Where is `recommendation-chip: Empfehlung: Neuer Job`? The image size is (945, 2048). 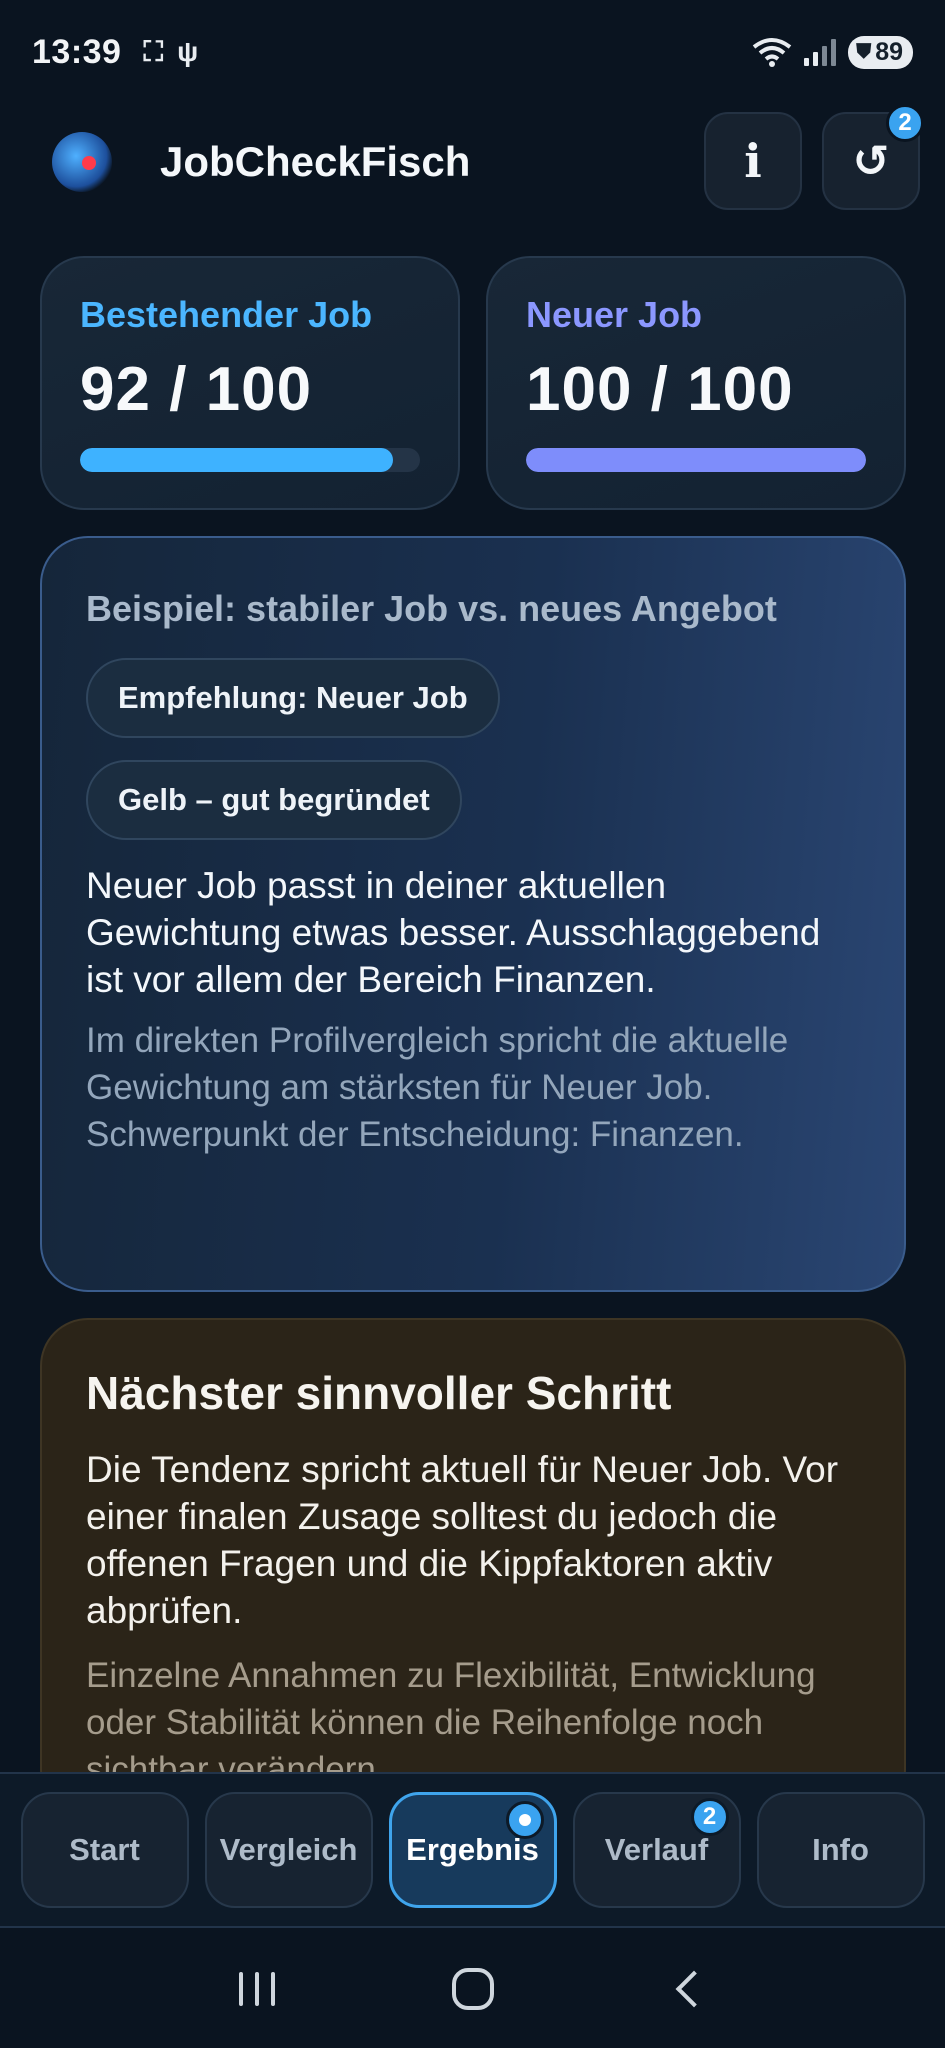
recommendation-chip: Empfehlung: Neuer Job is located at coordinates (293, 698).